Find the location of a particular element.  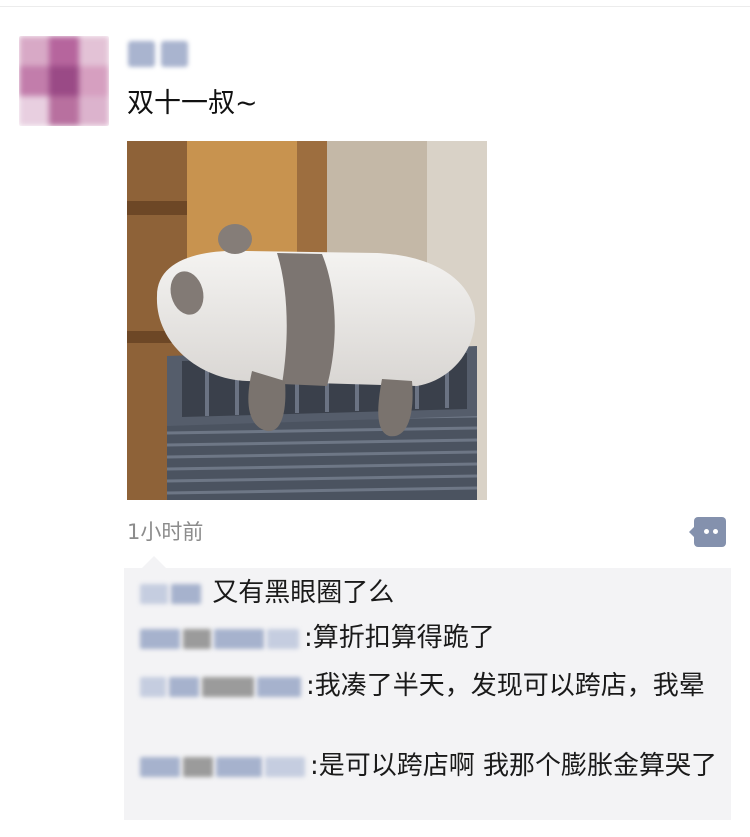

comment-author: ██ is located at coordinates (172, 591).